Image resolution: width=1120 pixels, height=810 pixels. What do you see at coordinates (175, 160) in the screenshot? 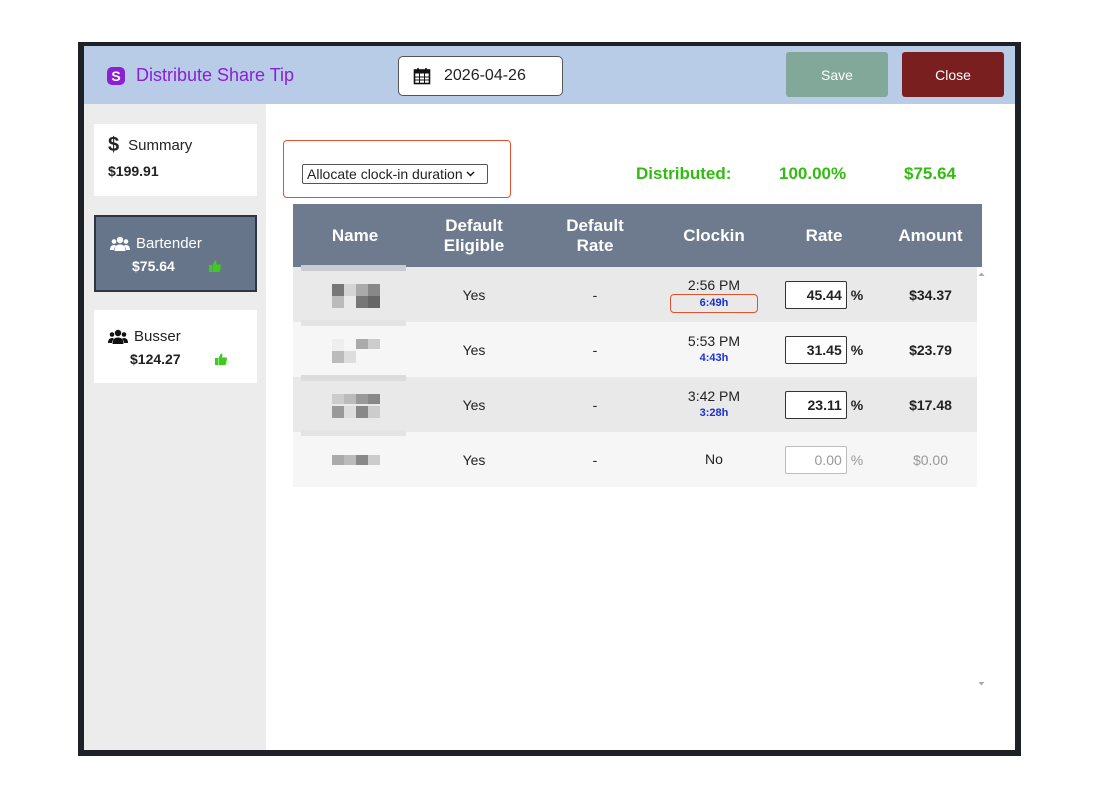
I see `sidebar-item-summary: $ Summary $199.91` at bounding box center [175, 160].